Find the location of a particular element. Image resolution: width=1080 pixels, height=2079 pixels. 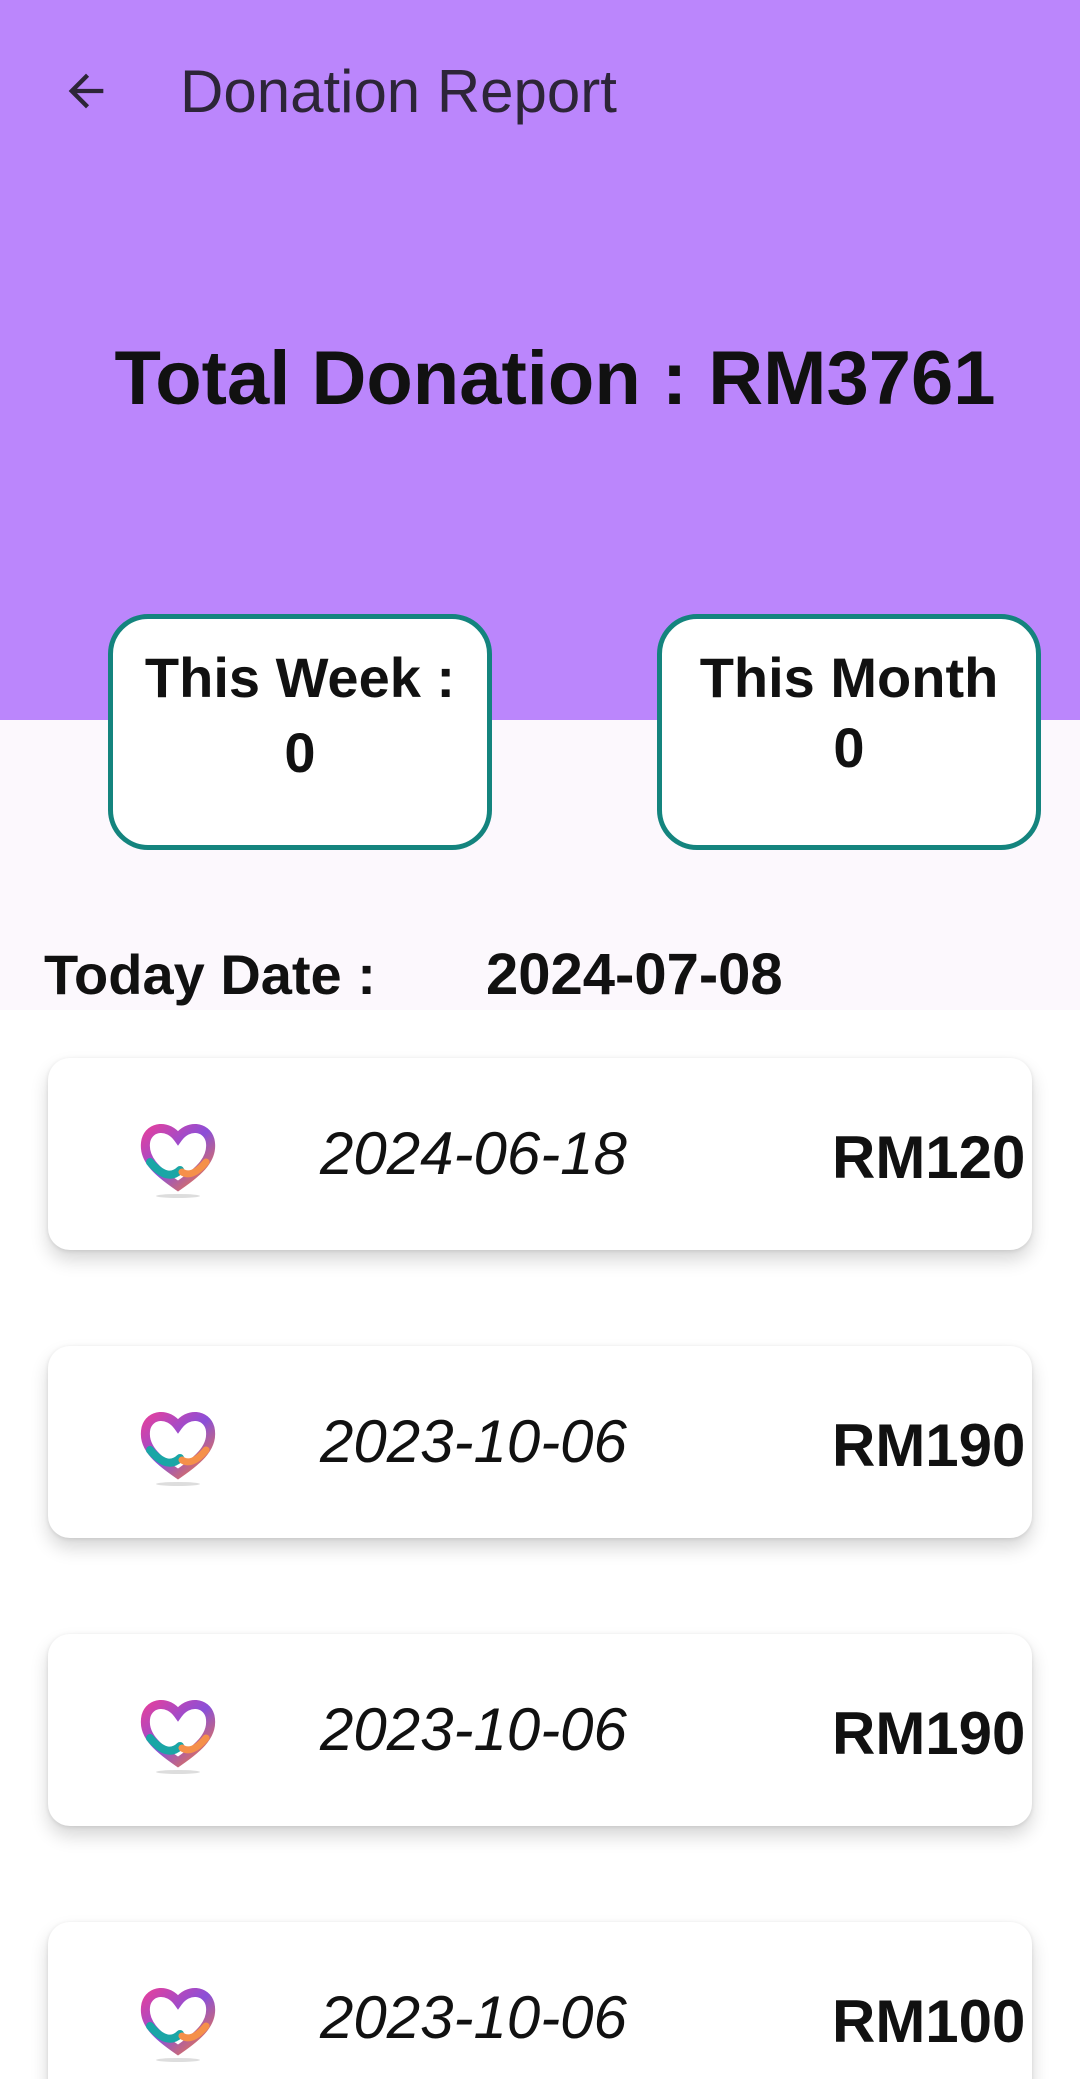

arrow-back-icon is located at coordinates (86, 91).